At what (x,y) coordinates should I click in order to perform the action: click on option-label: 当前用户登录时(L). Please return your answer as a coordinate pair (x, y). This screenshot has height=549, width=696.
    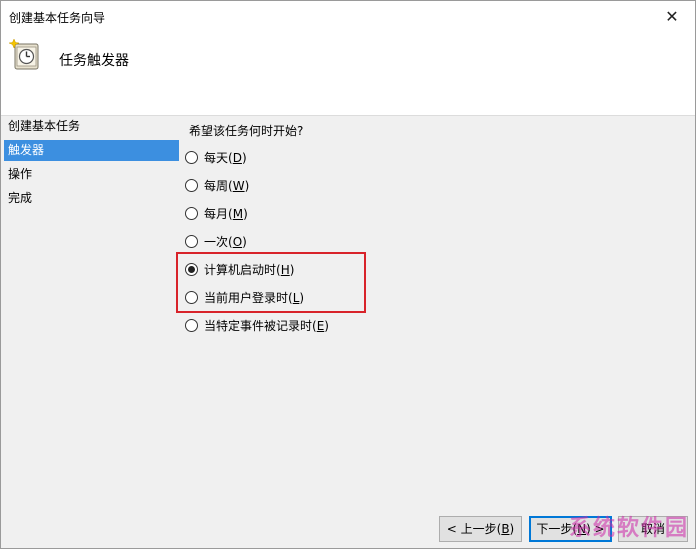
    Looking at the image, I should click on (254, 297).